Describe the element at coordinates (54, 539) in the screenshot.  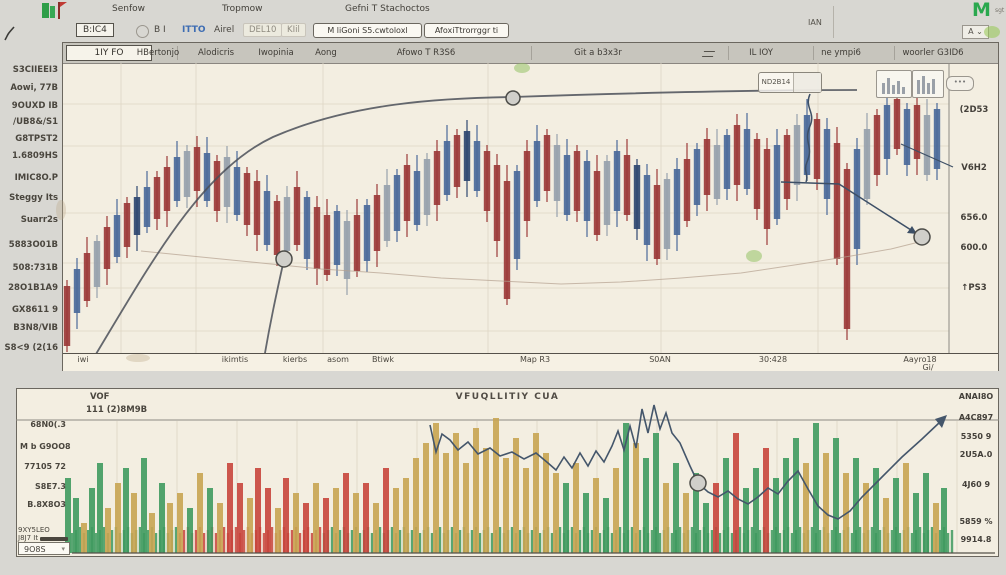
I see `mini-slider` at that location.